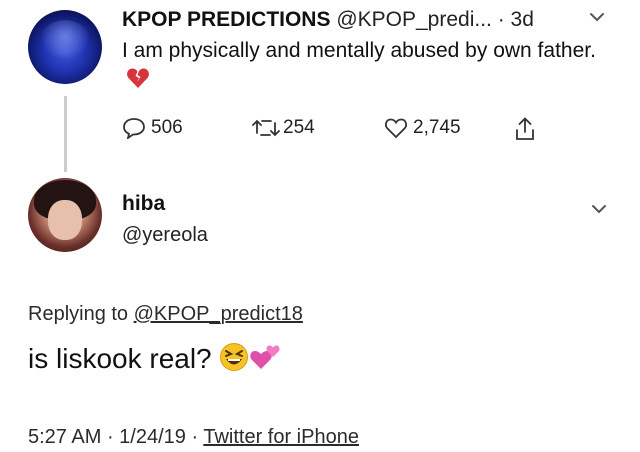 The width and height of the screenshot is (640, 452). Describe the element at coordinates (165, 235) in the screenshot. I see `tweet2-handle: @yereola` at that location.